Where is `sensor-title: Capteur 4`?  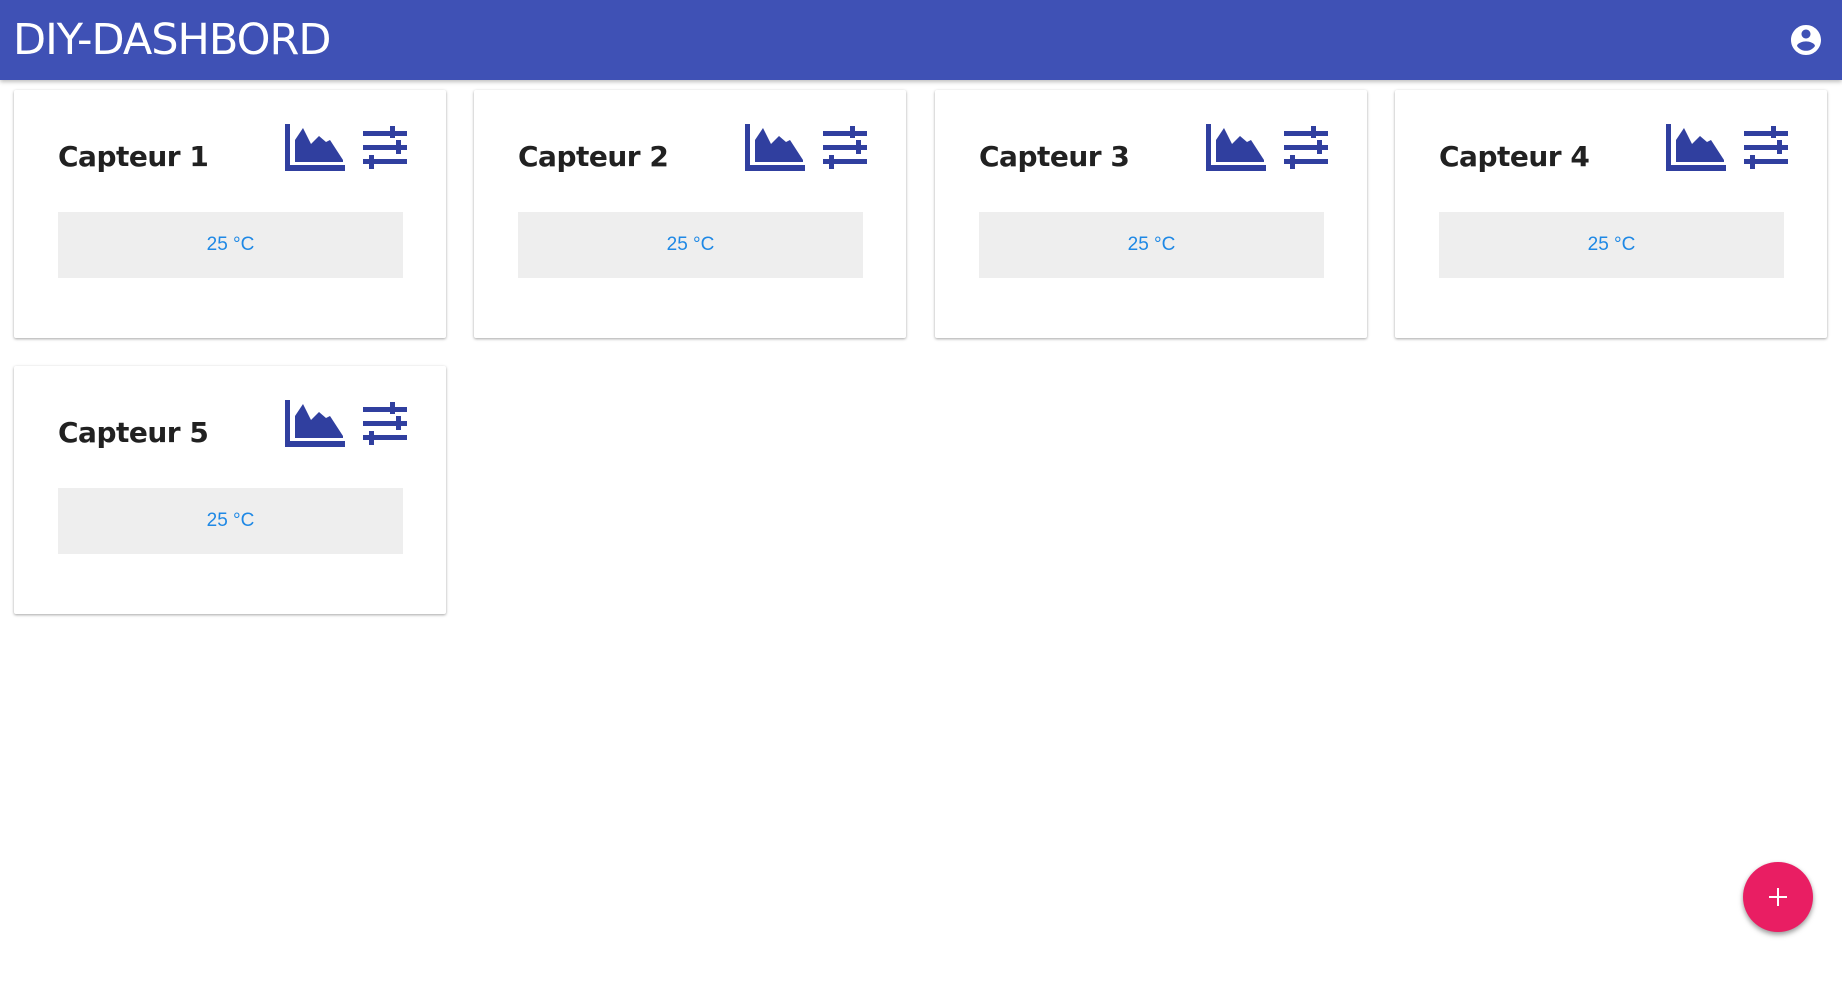
sensor-title: Capteur 4 is located at coordinates (1514, 156).